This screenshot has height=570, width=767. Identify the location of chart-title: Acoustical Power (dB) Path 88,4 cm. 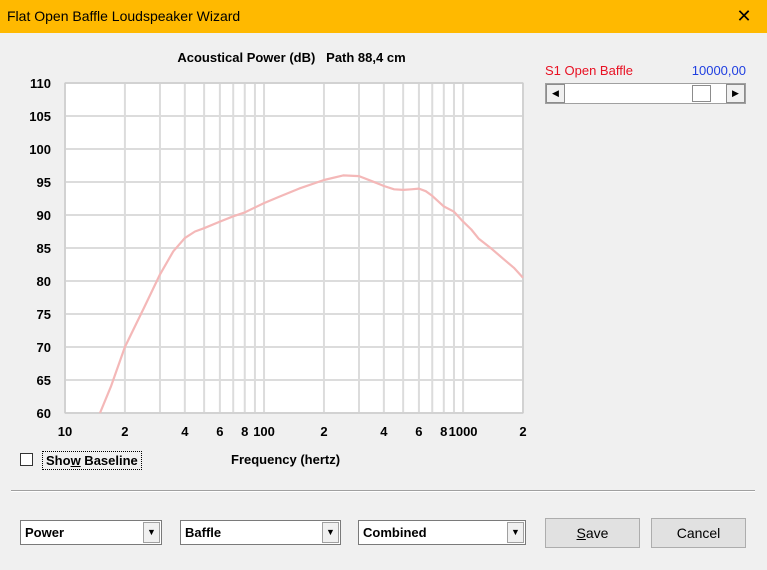
(291, 57).